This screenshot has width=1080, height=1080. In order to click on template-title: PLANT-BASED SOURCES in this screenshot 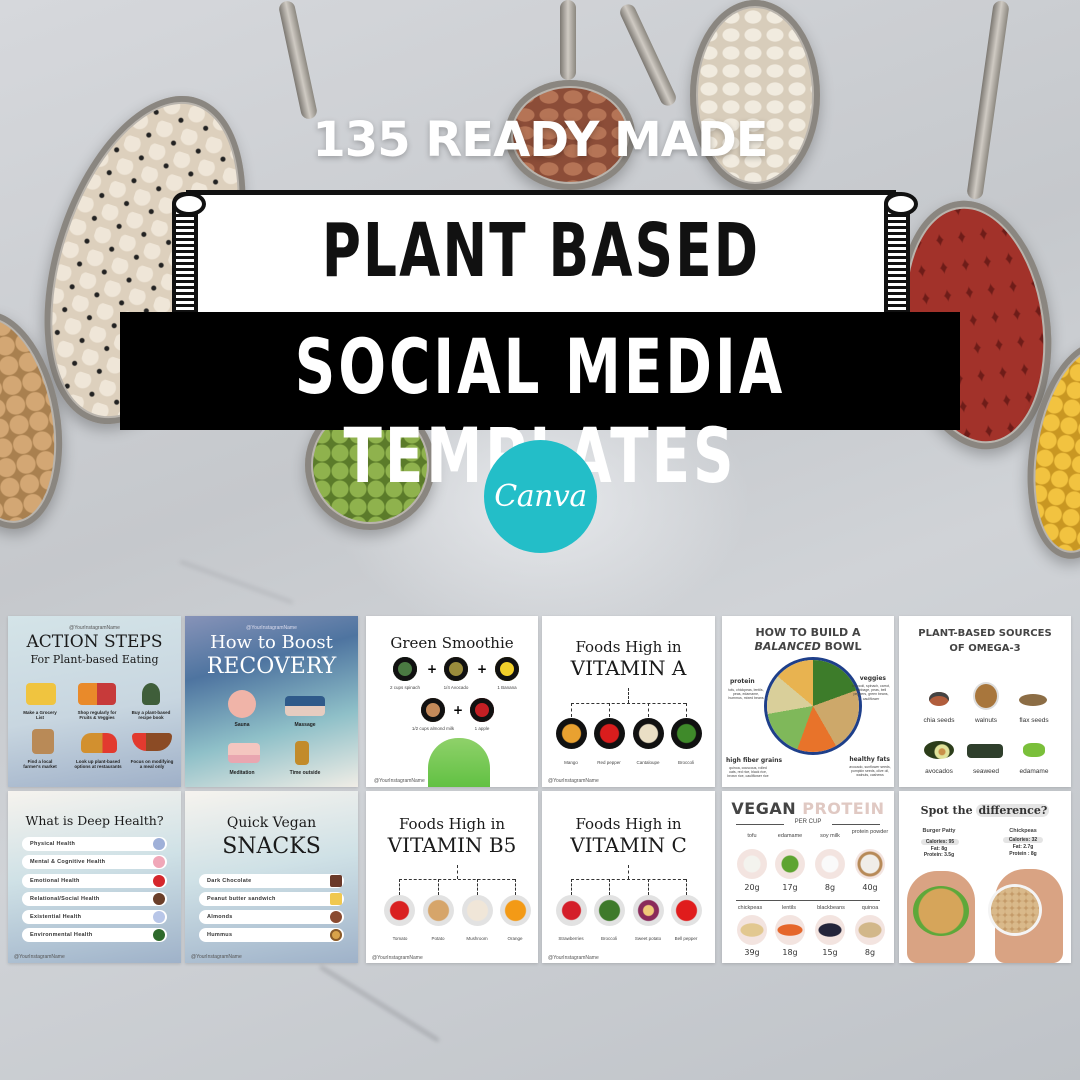, I will do `click(985, 633)`.